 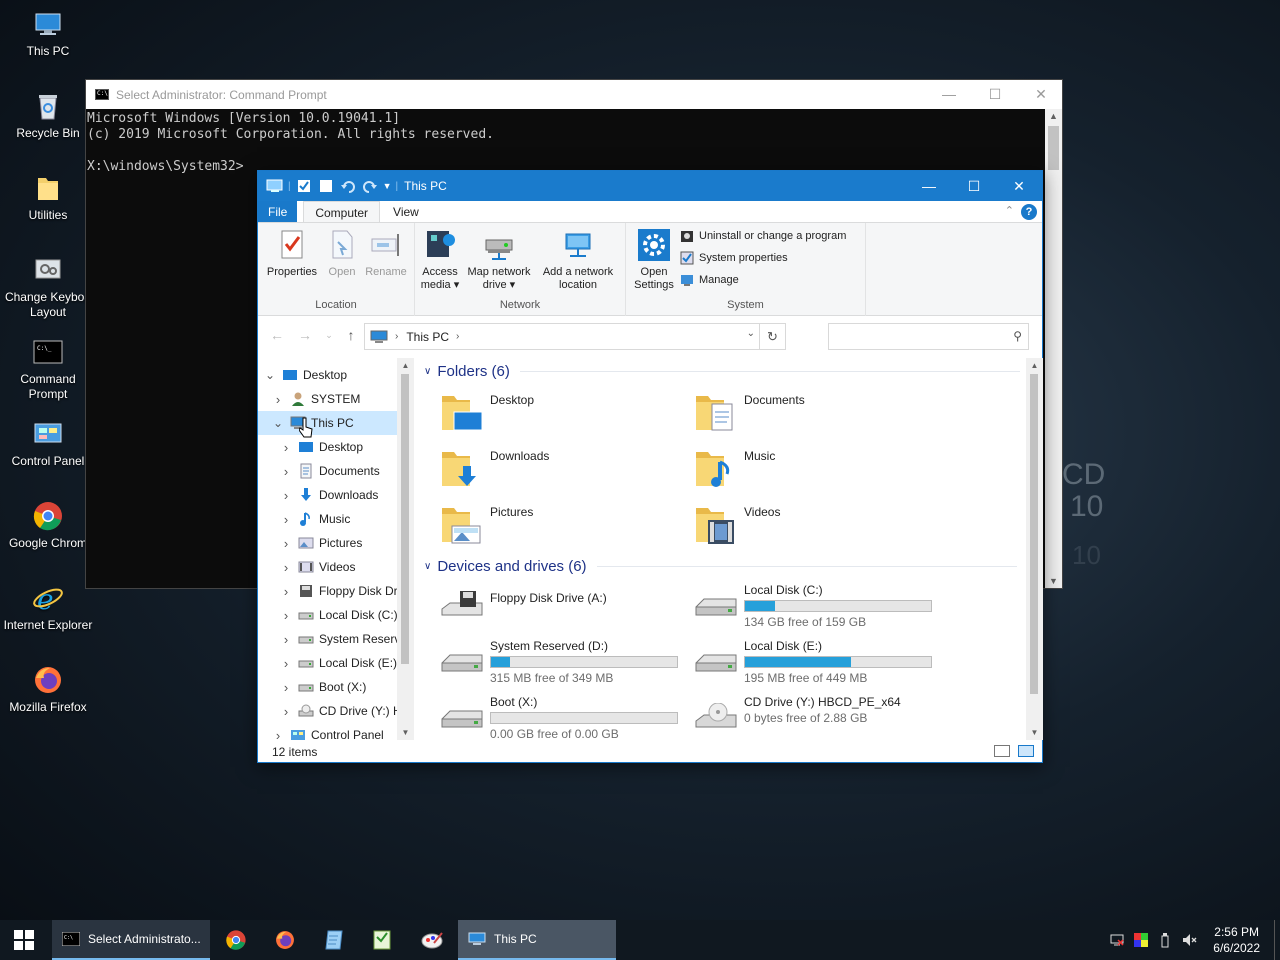 What do you see at coordinates (292, 253) in the screenshot?
I see `properties-button: Properties` at bounding box center [292, 253].